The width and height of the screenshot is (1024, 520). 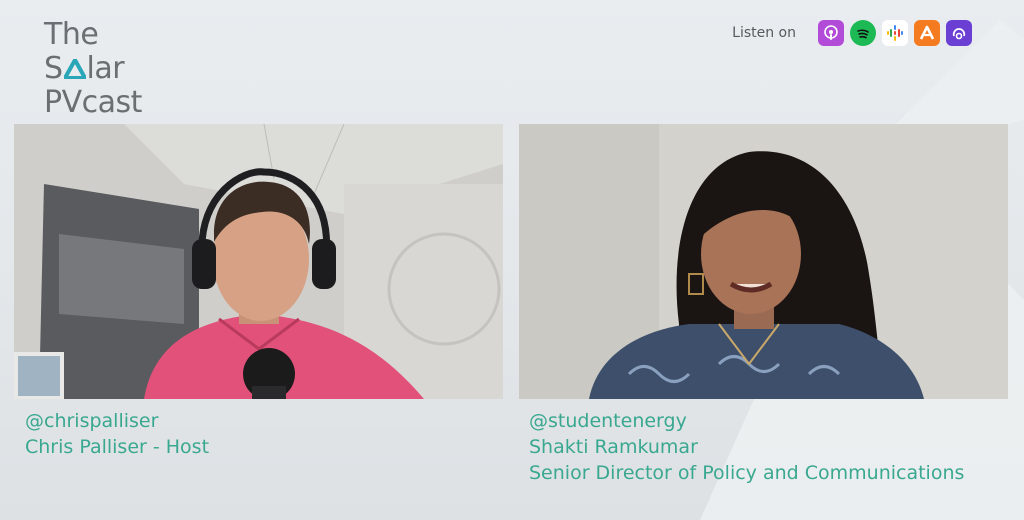 What do you see at coordinates (53, 68) in the screenshot?
I see `logo-solar-s: S` at bounding box center [53, 68].